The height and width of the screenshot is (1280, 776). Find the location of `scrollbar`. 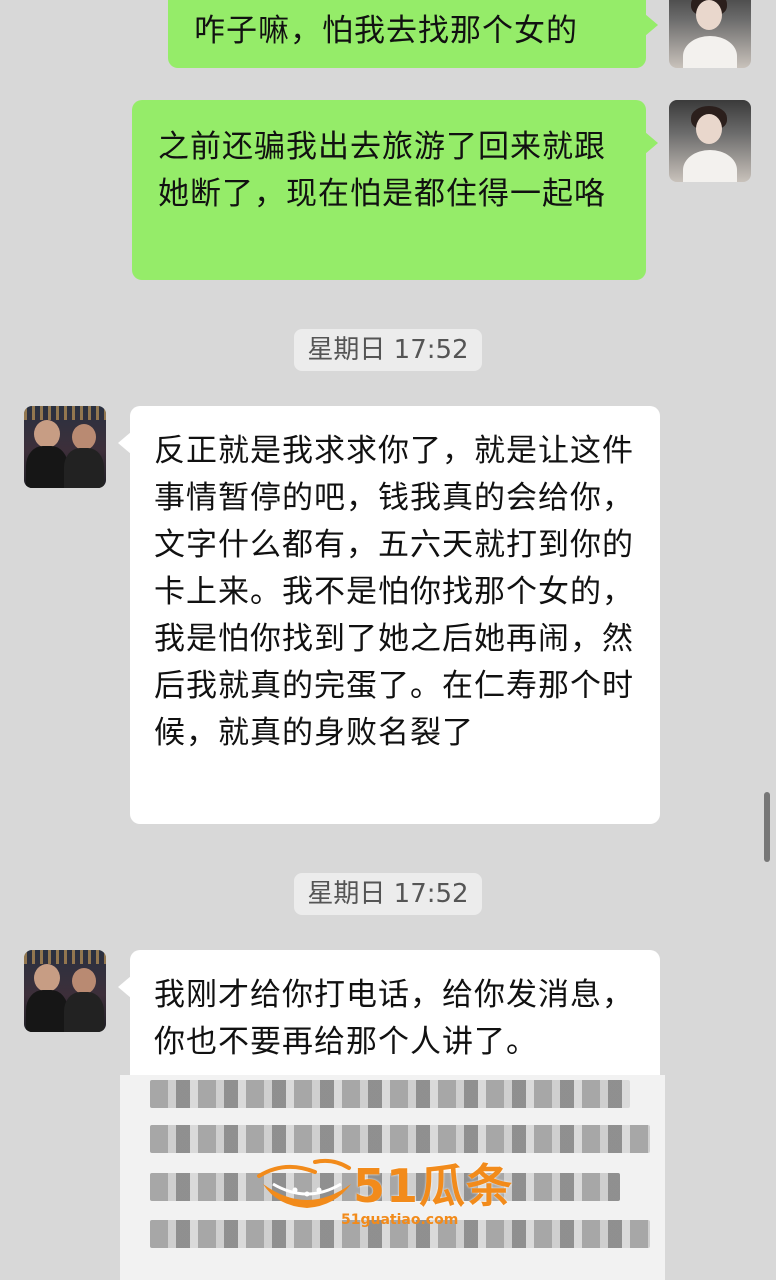

scrollbar is located at coordinates (767, 827).